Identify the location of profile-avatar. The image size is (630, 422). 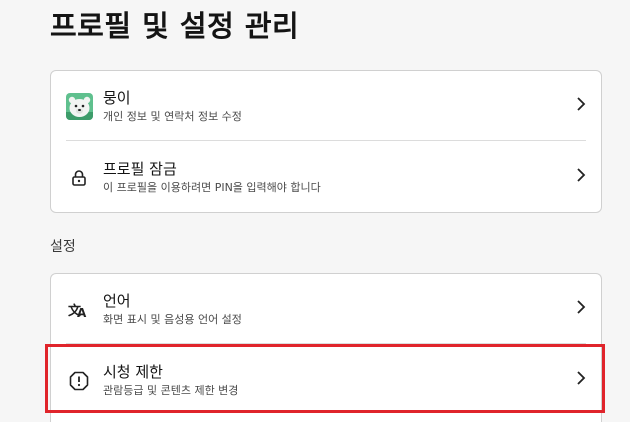
(79, 106).